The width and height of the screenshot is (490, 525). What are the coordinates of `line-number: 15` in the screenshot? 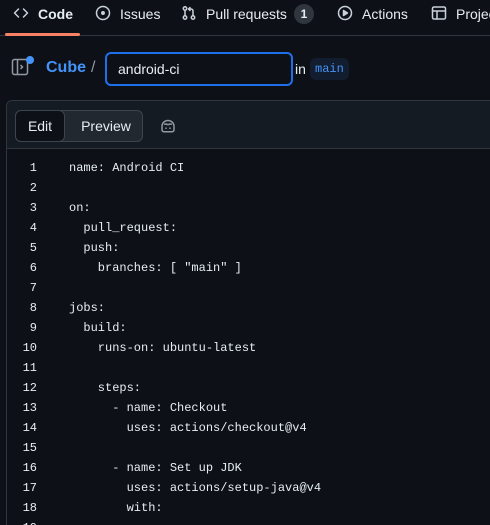 It's located at (29, 448).